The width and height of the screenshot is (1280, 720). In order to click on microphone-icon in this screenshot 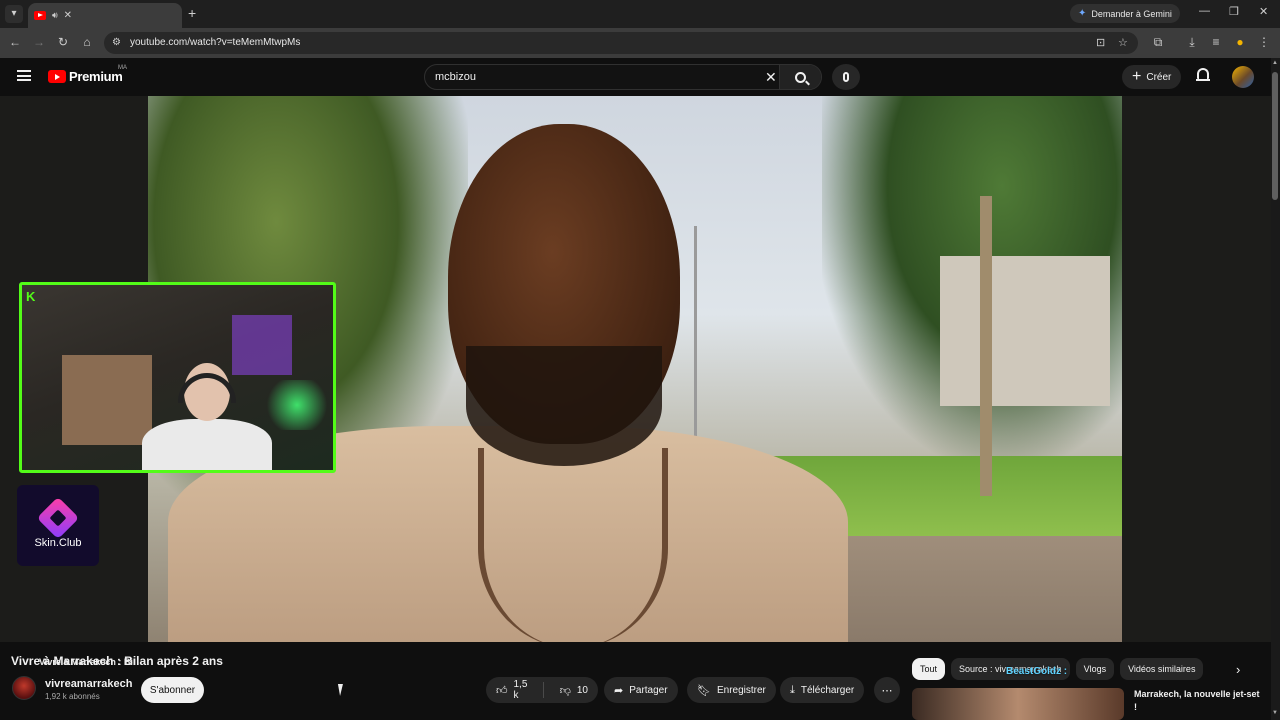, I will do `click(846, 77)`.